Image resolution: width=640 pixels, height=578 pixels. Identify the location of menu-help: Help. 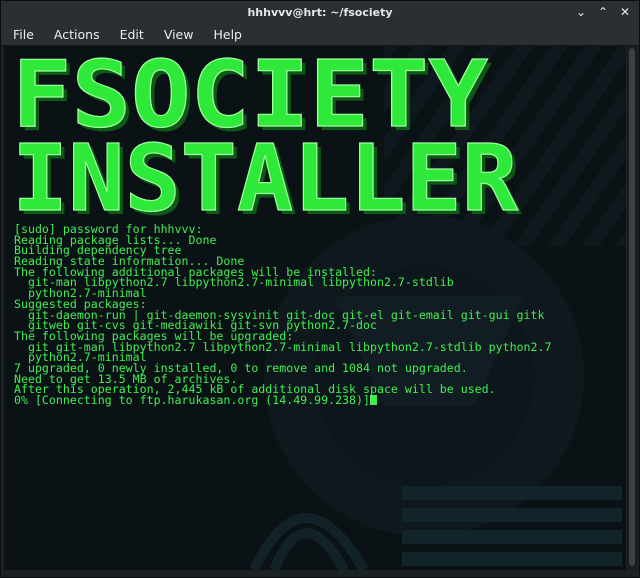
(227, 34).